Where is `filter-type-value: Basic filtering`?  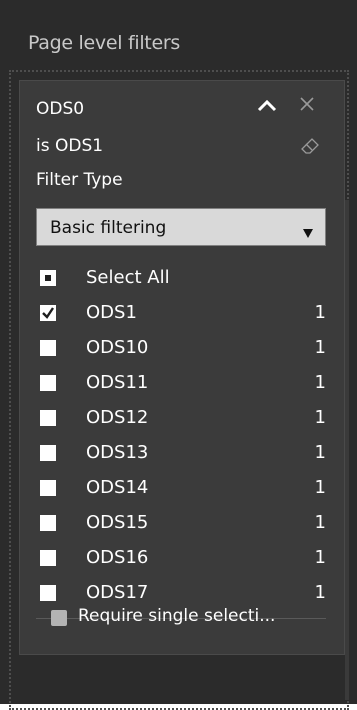 filter-type-value: Basic filtering is located at coordinates (108, 228).